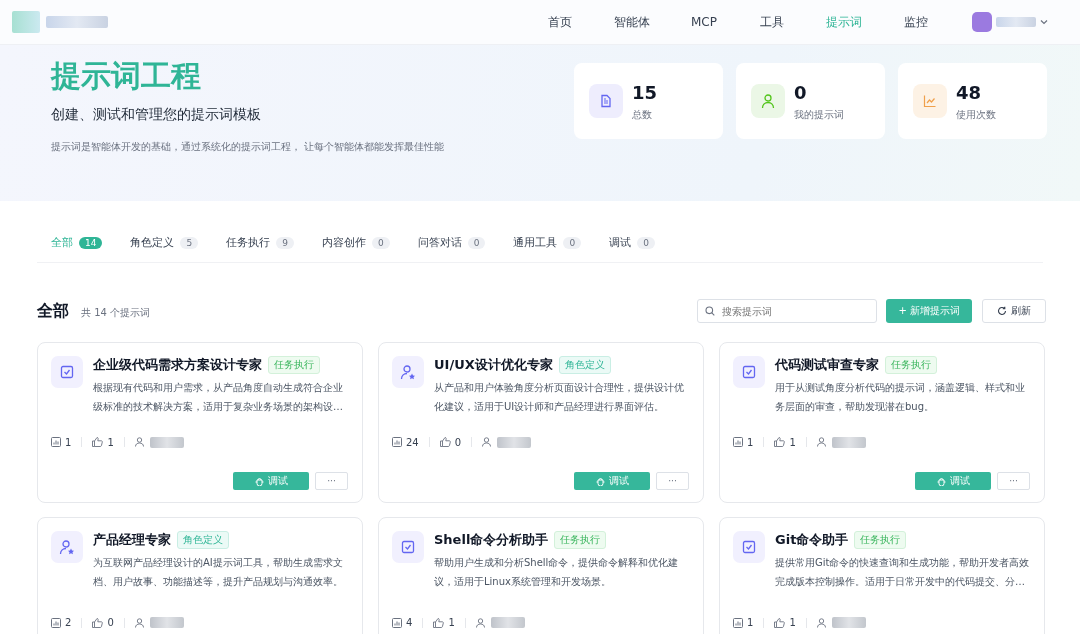  What do you see at coordinates (189, 242) in the screenshot?
I see `count-badge: 5` at bounding box center [189, 242].